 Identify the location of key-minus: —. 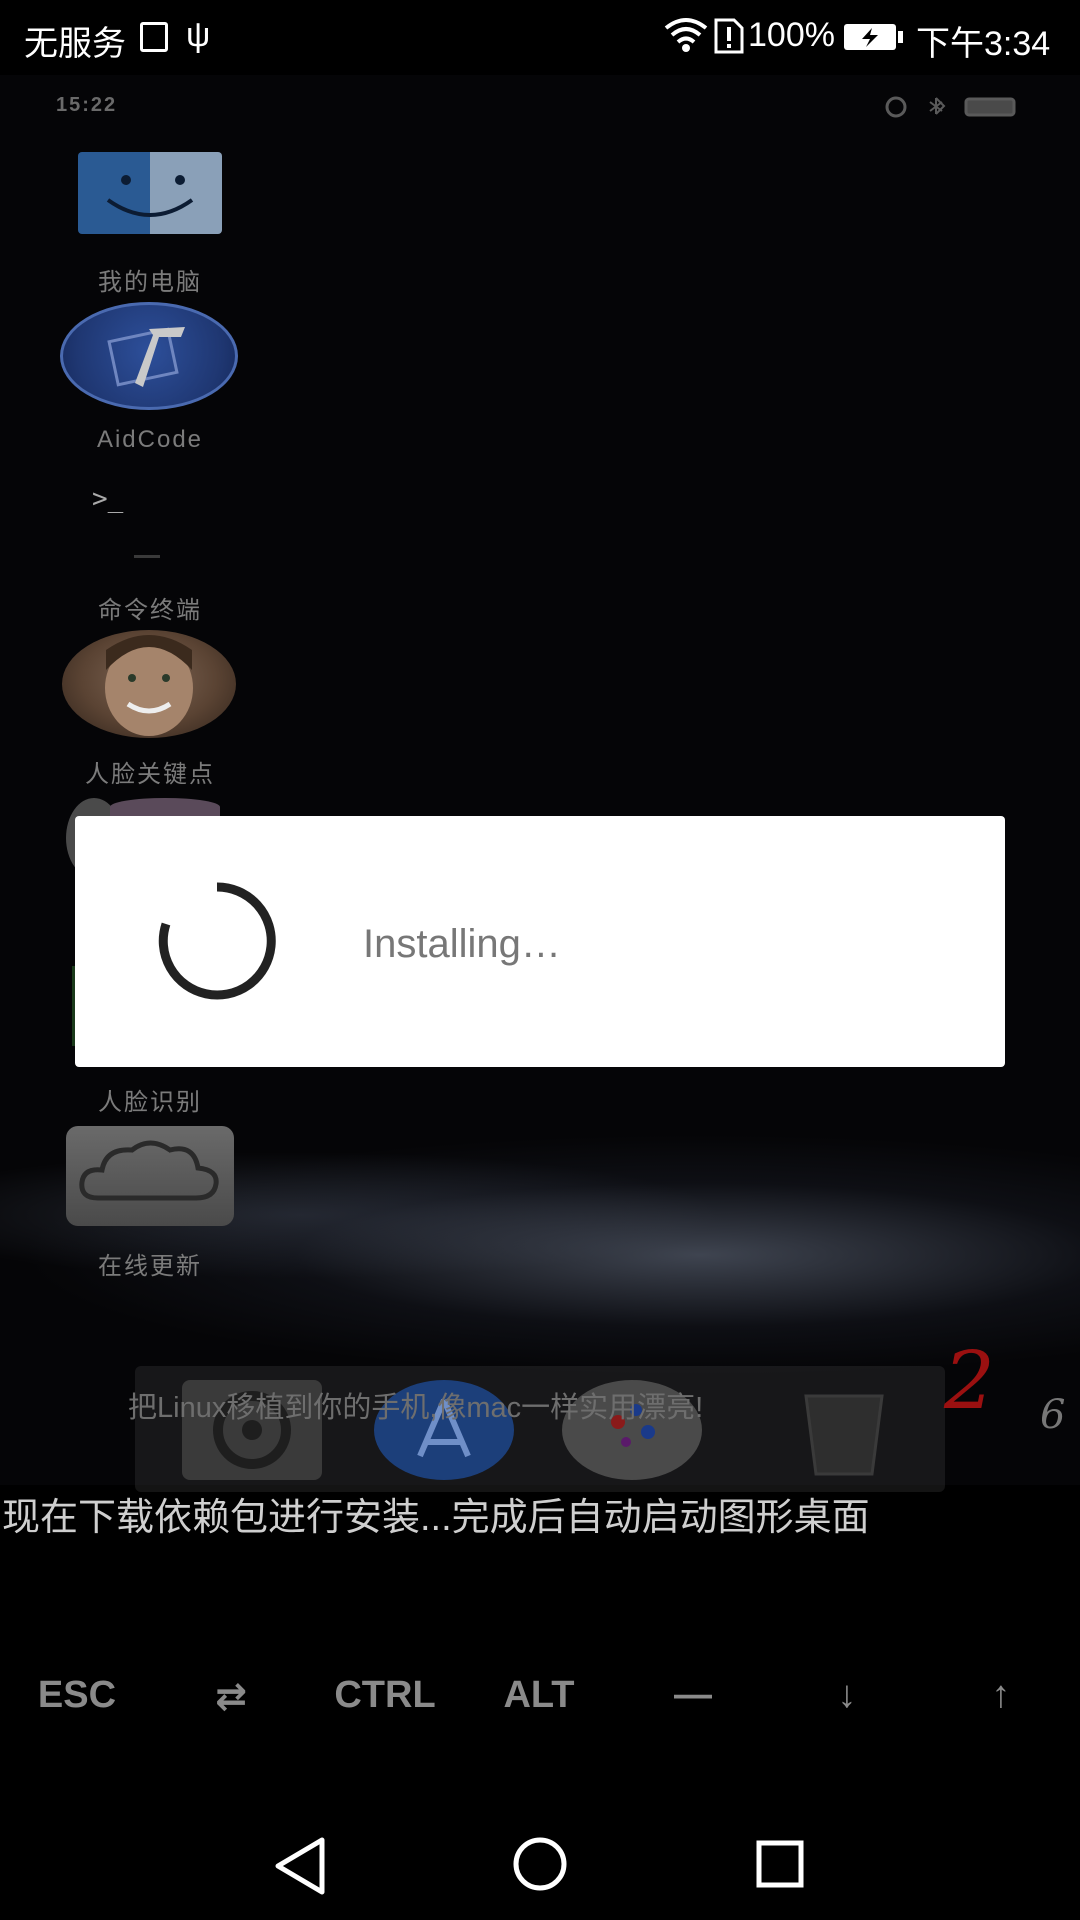
(693, 1704).